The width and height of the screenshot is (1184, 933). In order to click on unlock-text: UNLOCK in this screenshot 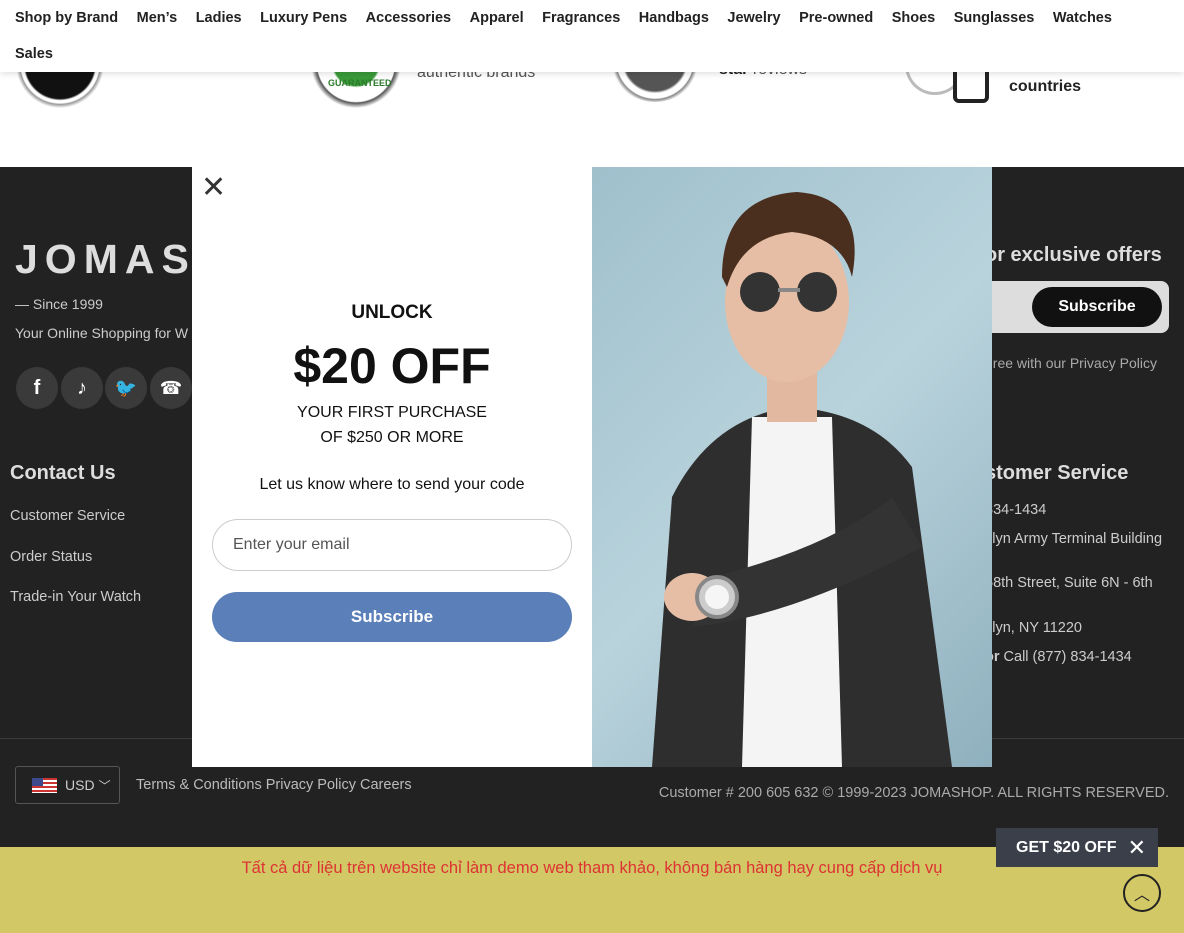, I will do `click(392, 312)`.